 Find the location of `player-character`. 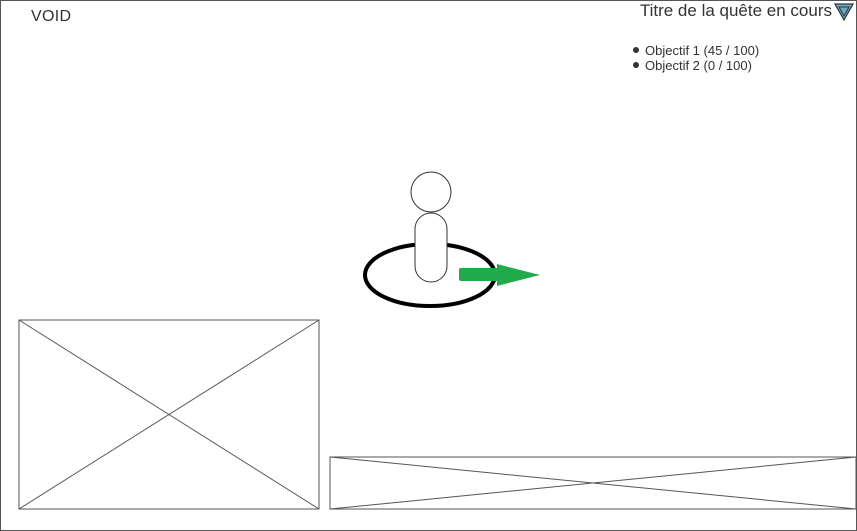

player-character is located at coordinates (431, 227).